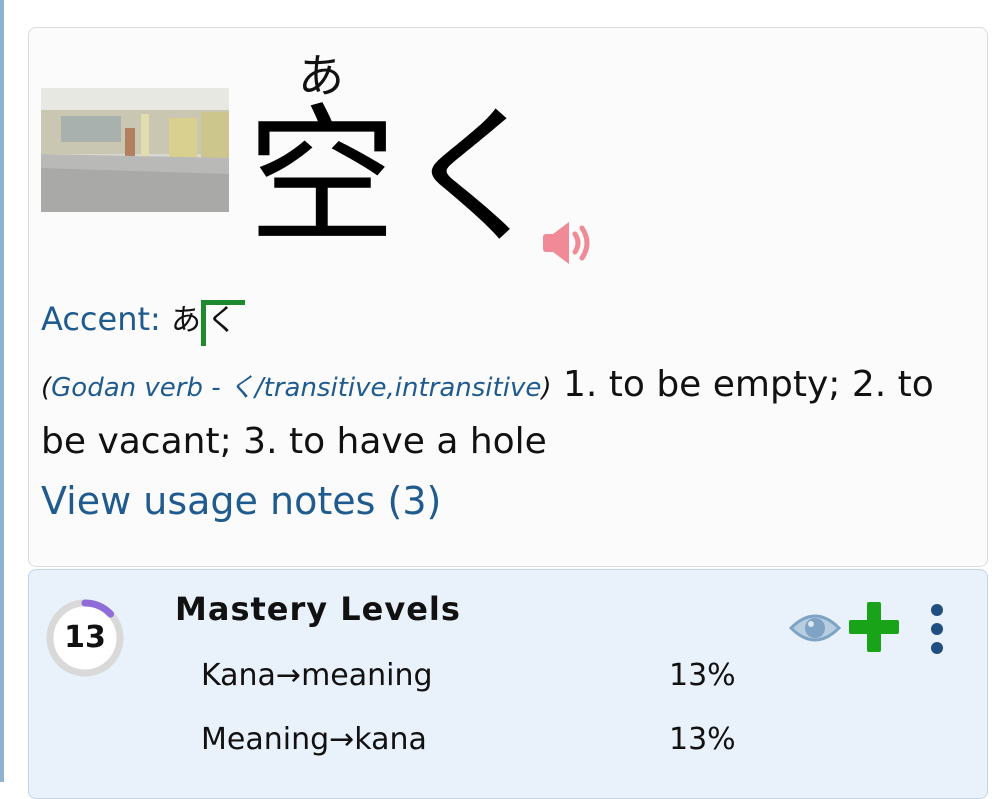  Describe the element at coordinates (815, 628) in the screenshot. I see `eye-icon` at that location.